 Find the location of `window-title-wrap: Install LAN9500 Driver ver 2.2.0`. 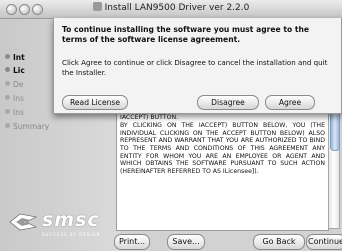

window-title-wrap: Install LAN9500 Driver ver 2.2.0 is located at coordinates (171, 7).